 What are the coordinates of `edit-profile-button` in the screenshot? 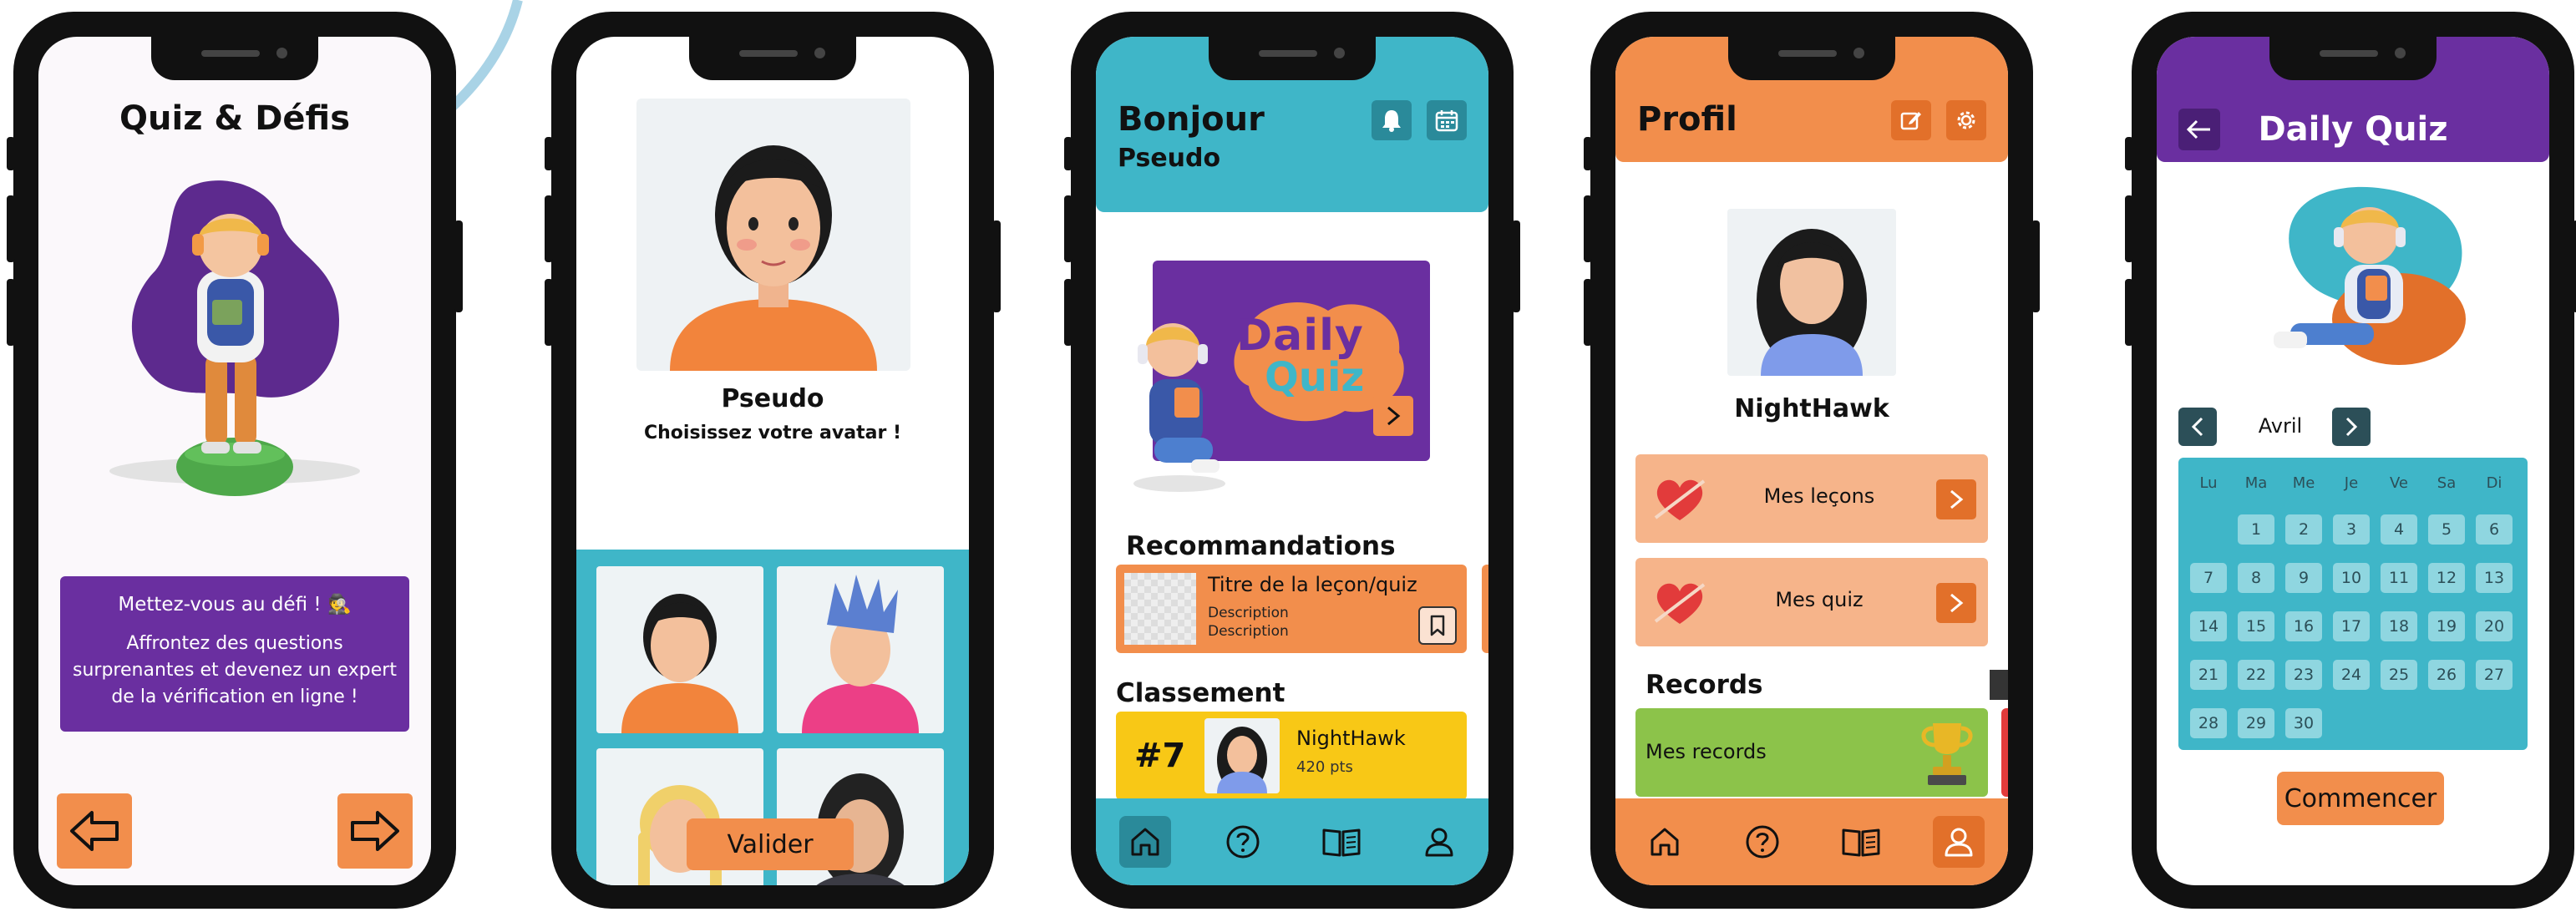 It's located at (1911, 120).